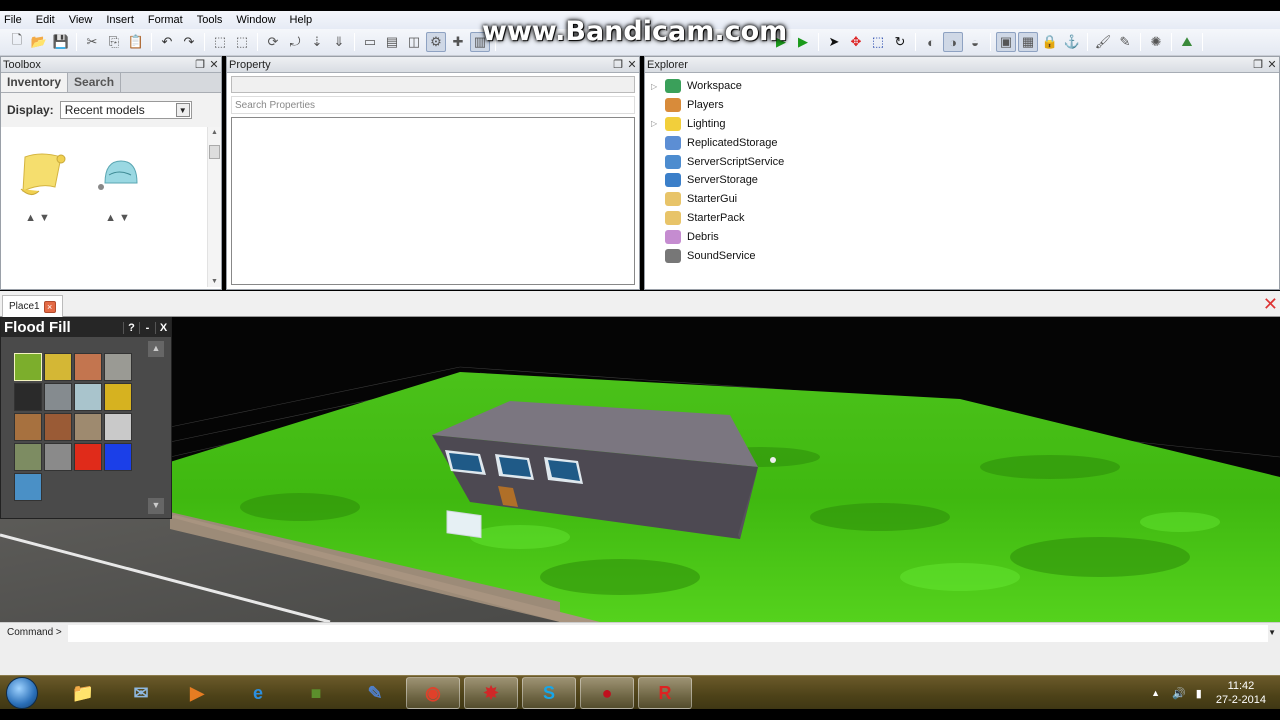  I want to click on material-moss, so click(28, 457).